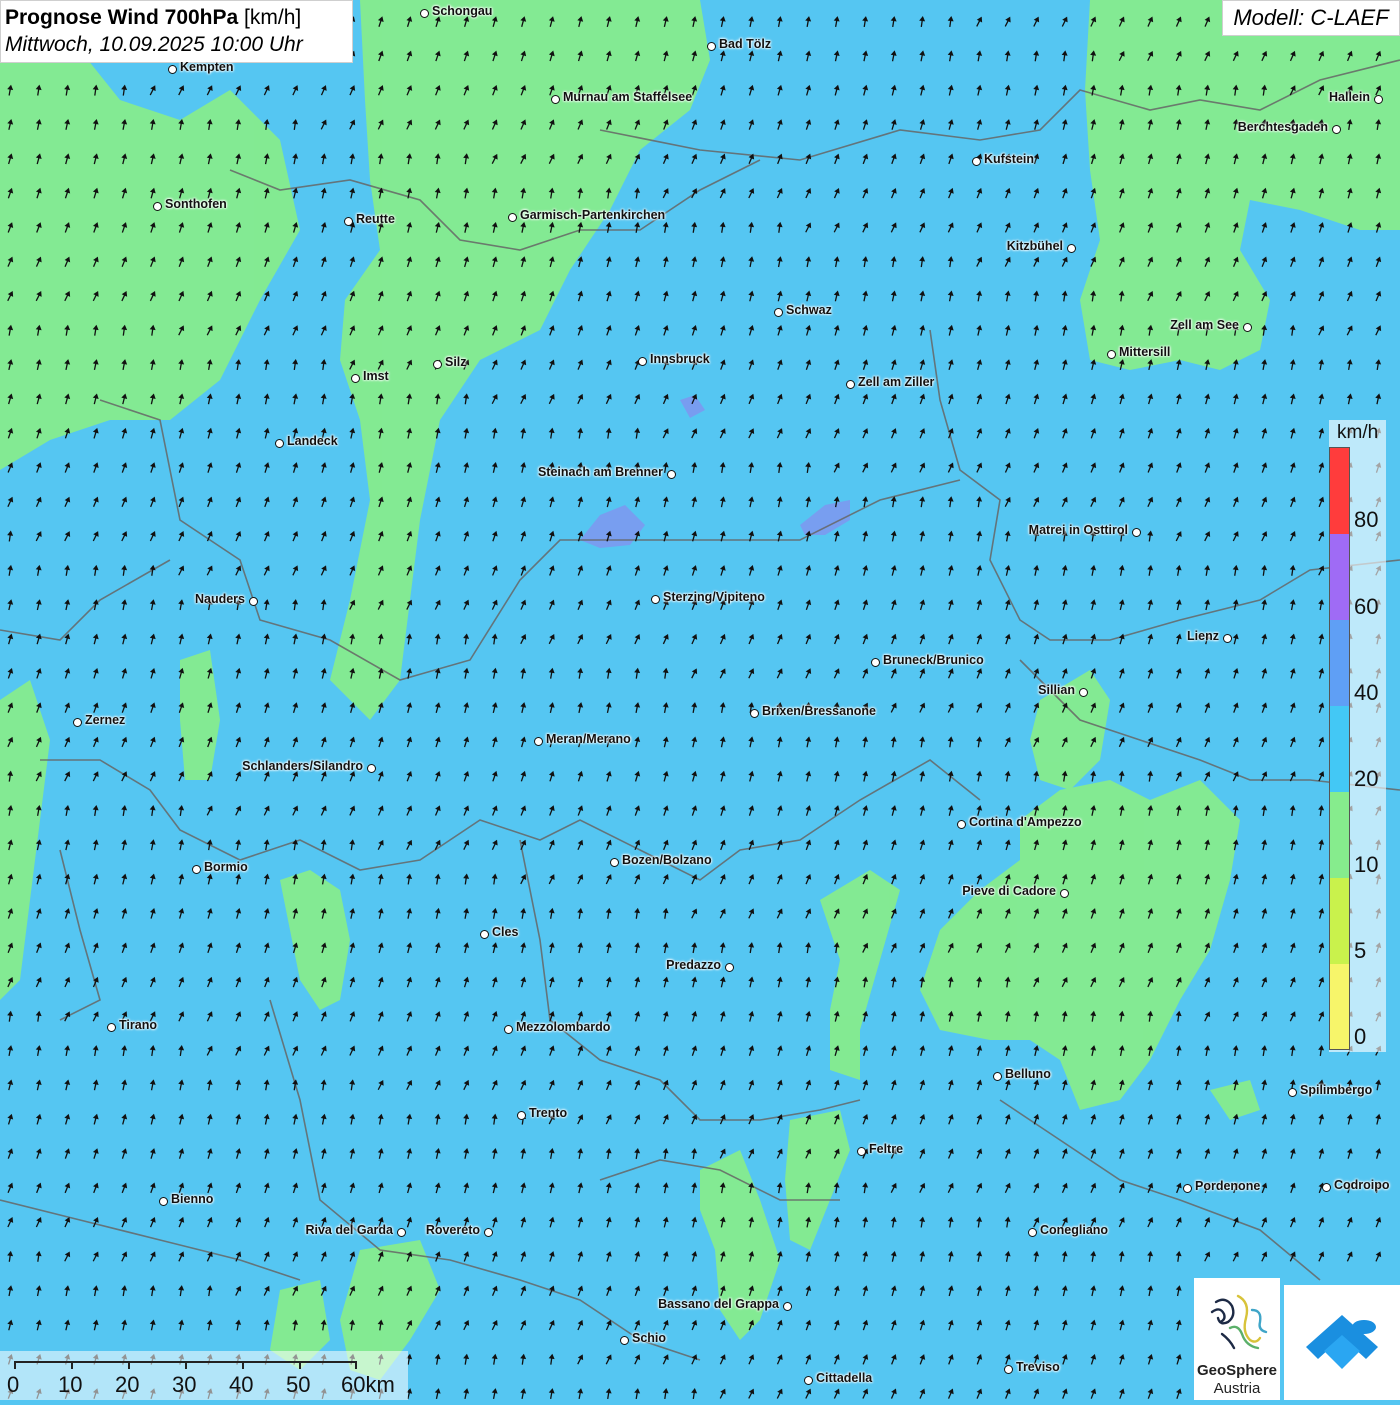  What do you see at coordinates (1311, 18) in the screenshot?
I see `model-label: Modell: C-LAEF` at bounding box center [1311, 18].